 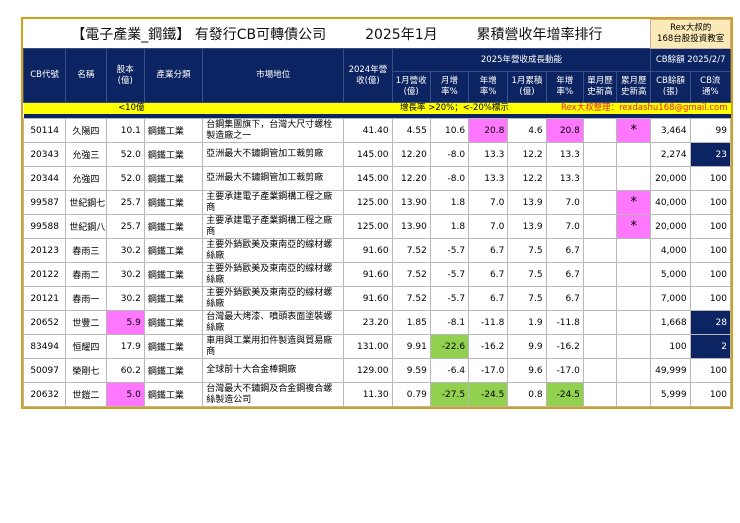 I want to click on cell-cum-yoy: 13.3, so click(x=564, y=154).